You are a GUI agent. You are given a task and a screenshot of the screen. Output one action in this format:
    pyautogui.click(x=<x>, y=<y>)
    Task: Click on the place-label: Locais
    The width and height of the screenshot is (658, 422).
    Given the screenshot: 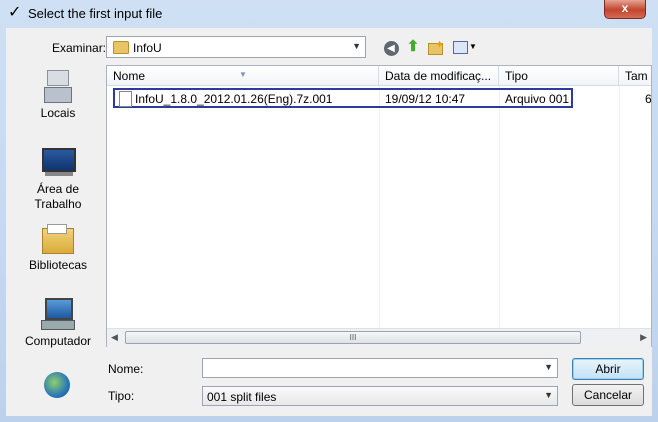 What is the action you would take?
    pyautogui.click(x=58, y=113)
    